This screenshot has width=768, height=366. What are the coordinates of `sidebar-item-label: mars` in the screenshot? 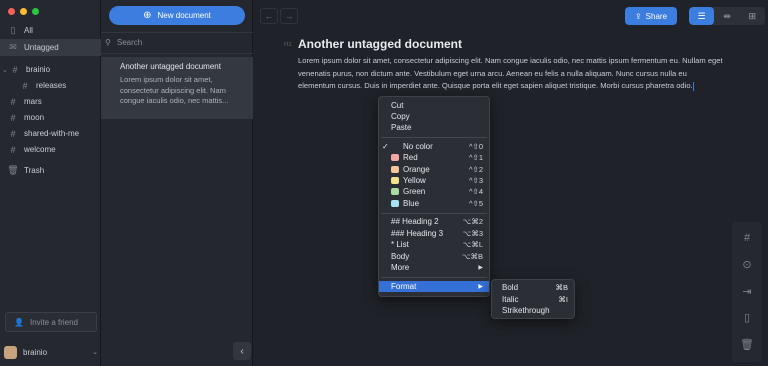 It's located at (33, 101).